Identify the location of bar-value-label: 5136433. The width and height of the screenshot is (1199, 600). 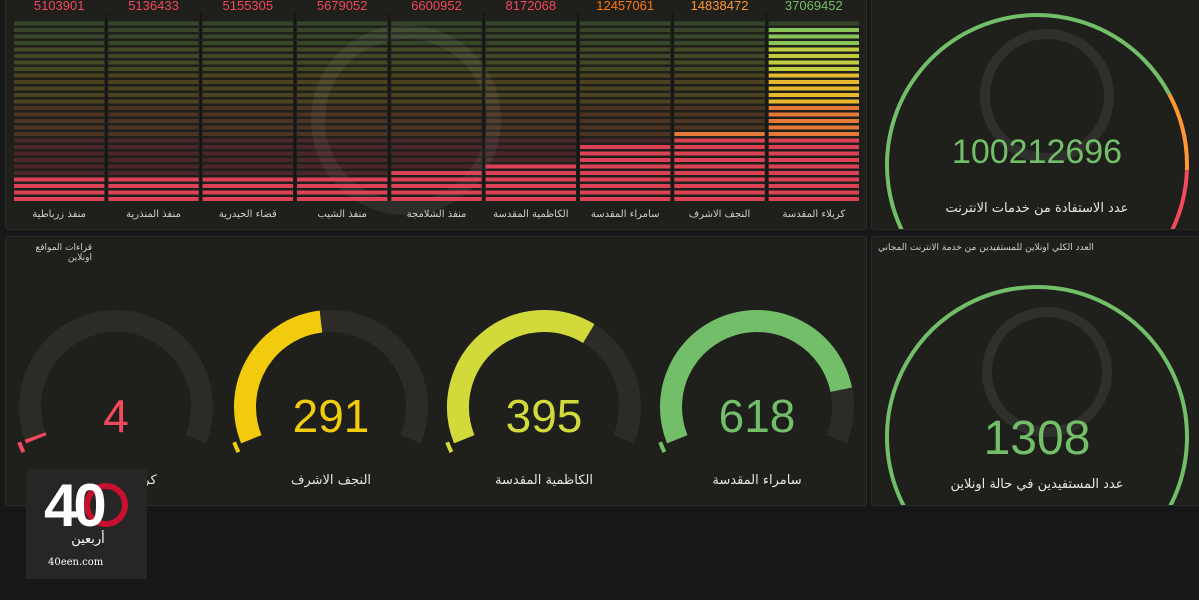
(153, 6).